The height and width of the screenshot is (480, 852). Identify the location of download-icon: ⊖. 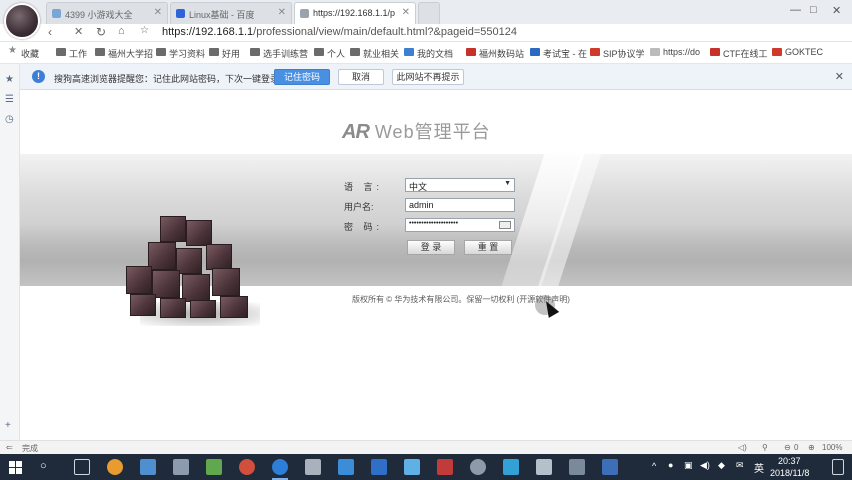
(787, 447).